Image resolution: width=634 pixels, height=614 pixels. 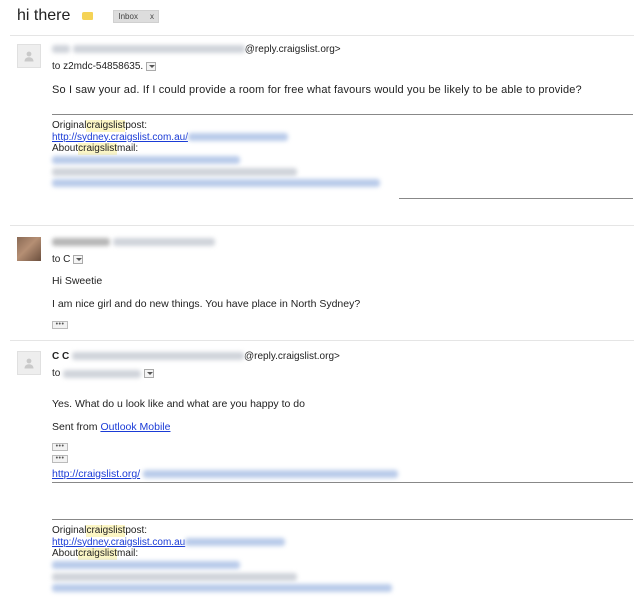 What do you see at coordinates (96, 474) in the screenshot?
I see `craigslist-link: http://craigslist.org/` at bounding box center [96, 474].